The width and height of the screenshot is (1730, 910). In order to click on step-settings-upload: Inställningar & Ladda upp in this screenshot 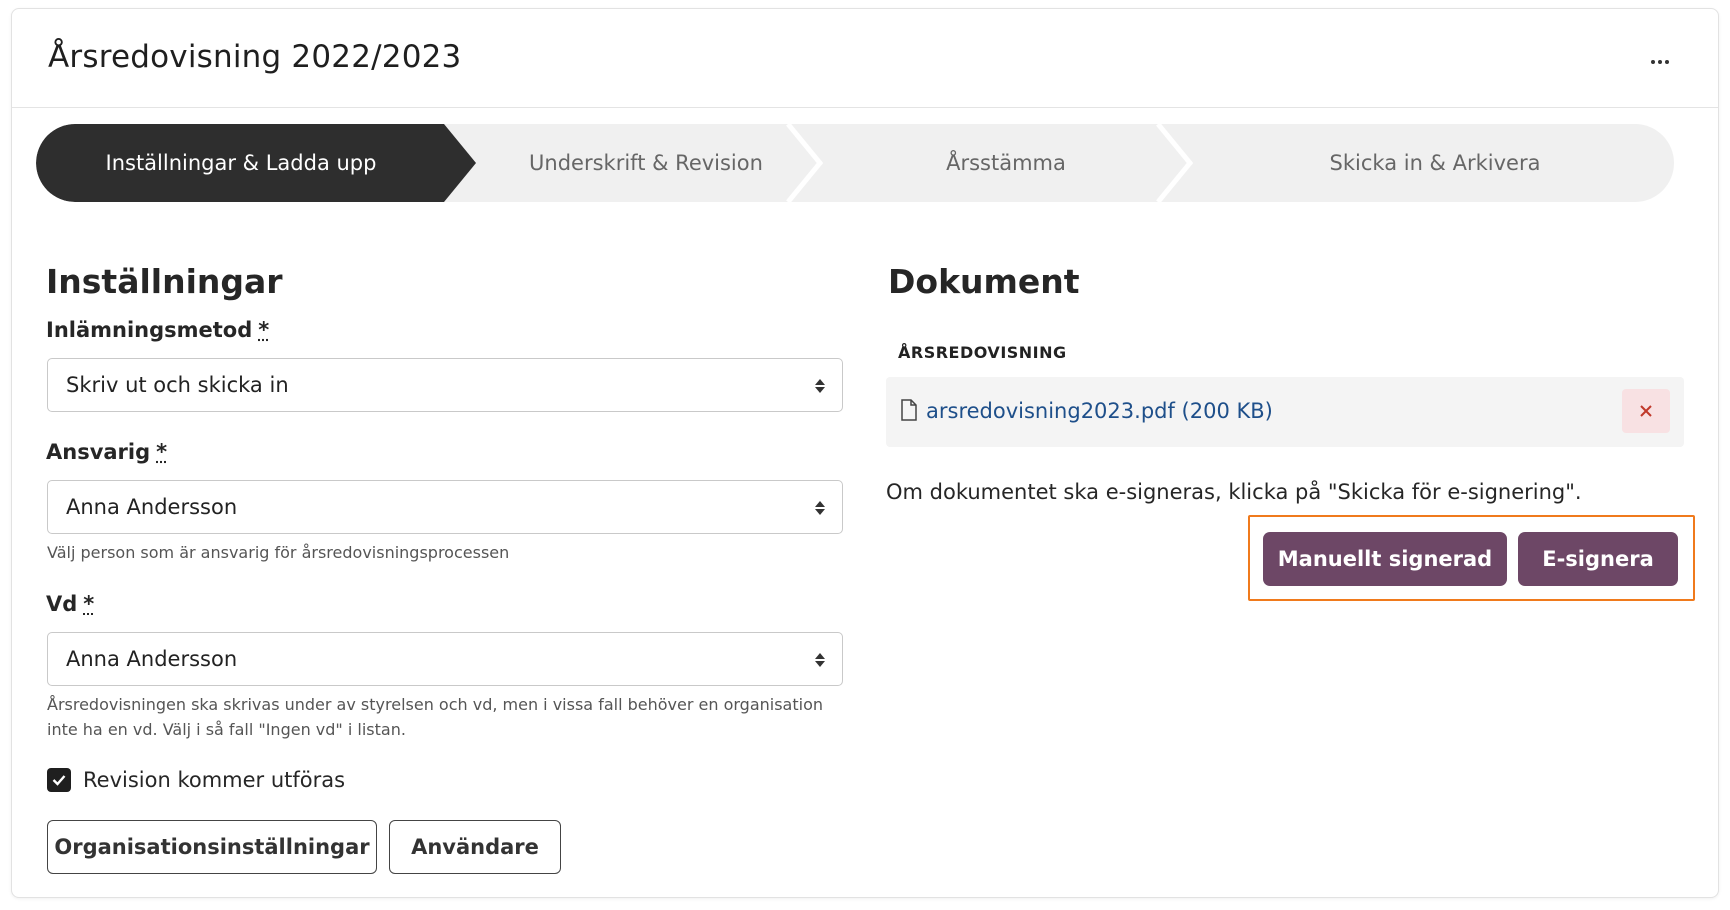, I will do `click(256, 163)`.